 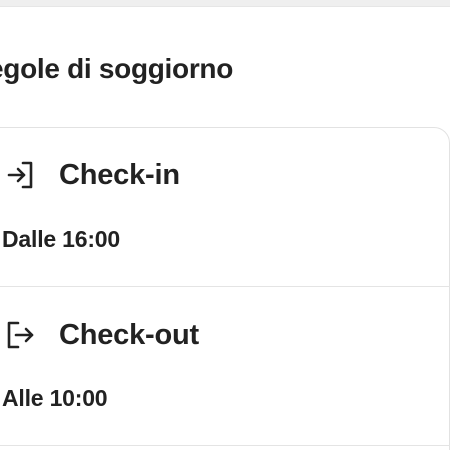 What do you see at coordinates (225, 3) in the screenshot?
I see `top-divider` at bounding box center [225, 3].